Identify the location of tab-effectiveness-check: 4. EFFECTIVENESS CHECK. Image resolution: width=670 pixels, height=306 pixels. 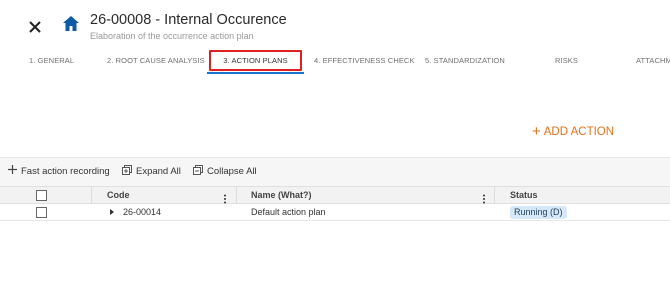
(364, 61).